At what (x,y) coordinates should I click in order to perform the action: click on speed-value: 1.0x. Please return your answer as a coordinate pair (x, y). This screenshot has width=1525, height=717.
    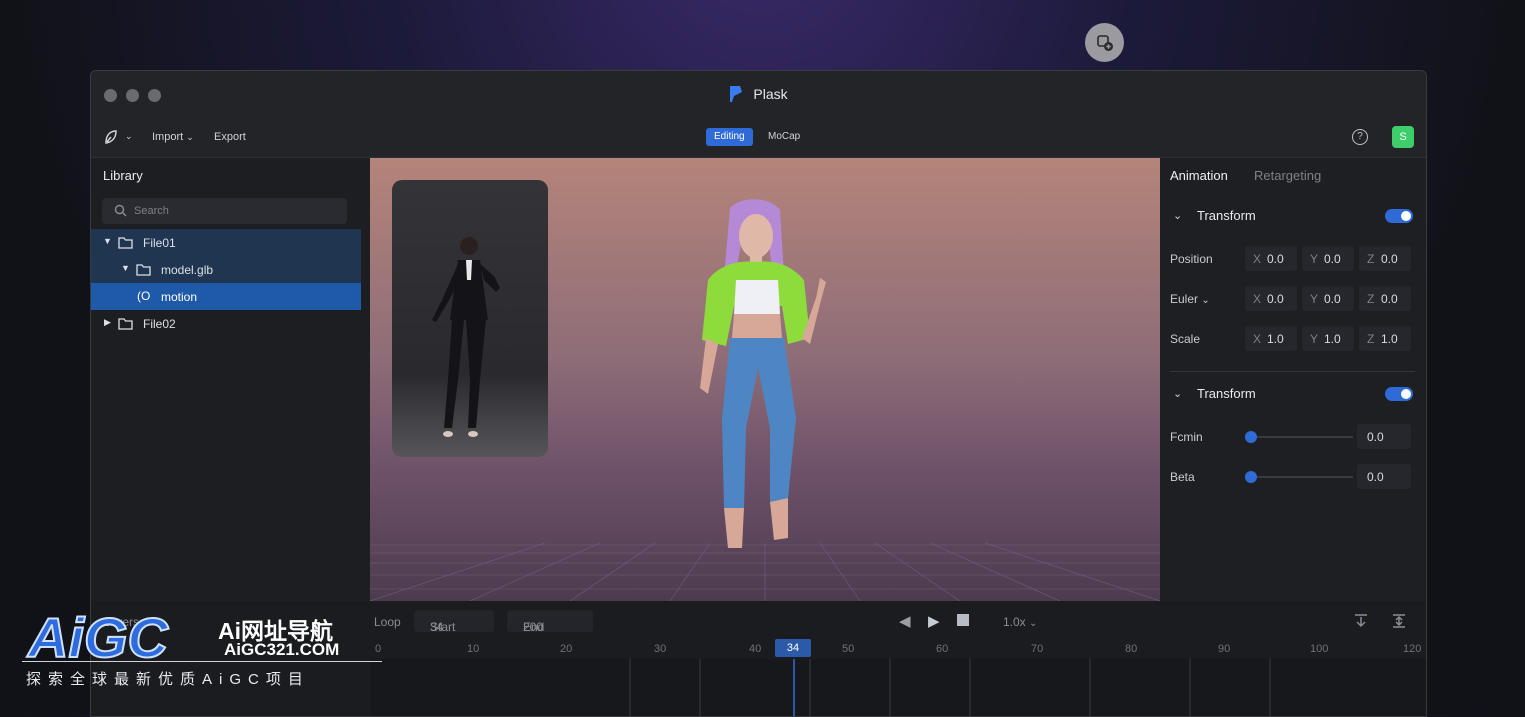
    Looking at the image, I should click on (1014, 622).